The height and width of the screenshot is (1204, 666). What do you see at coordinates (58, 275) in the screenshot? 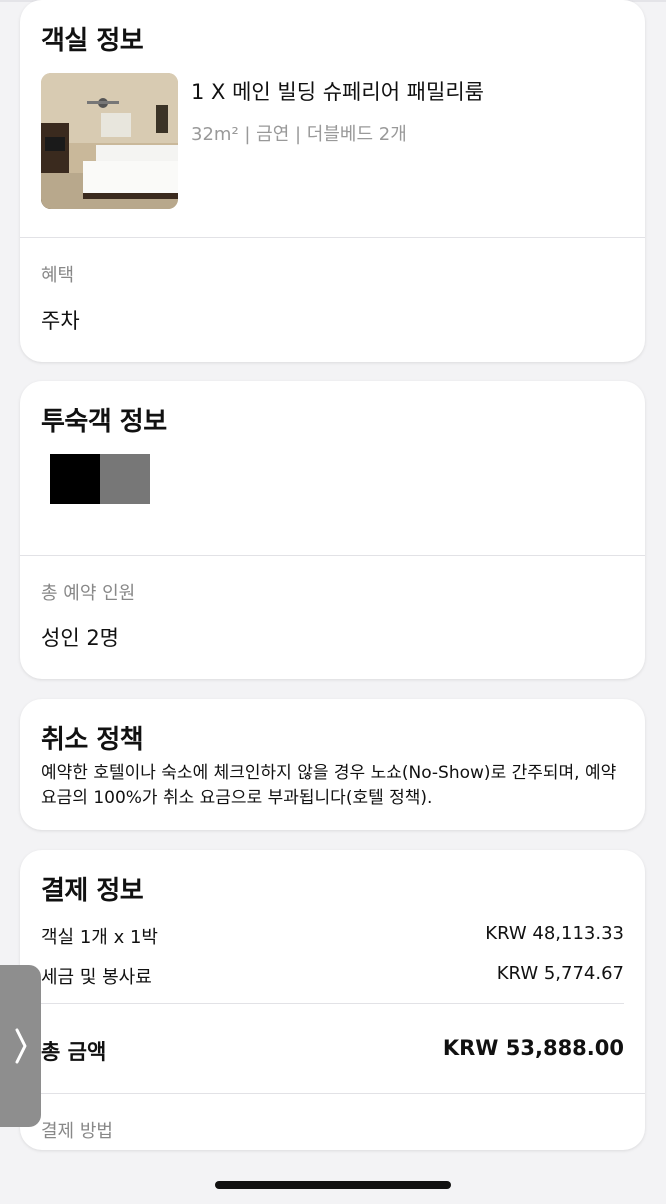
I see `benefit-label: 혜택` at bounding box center [58, 275].